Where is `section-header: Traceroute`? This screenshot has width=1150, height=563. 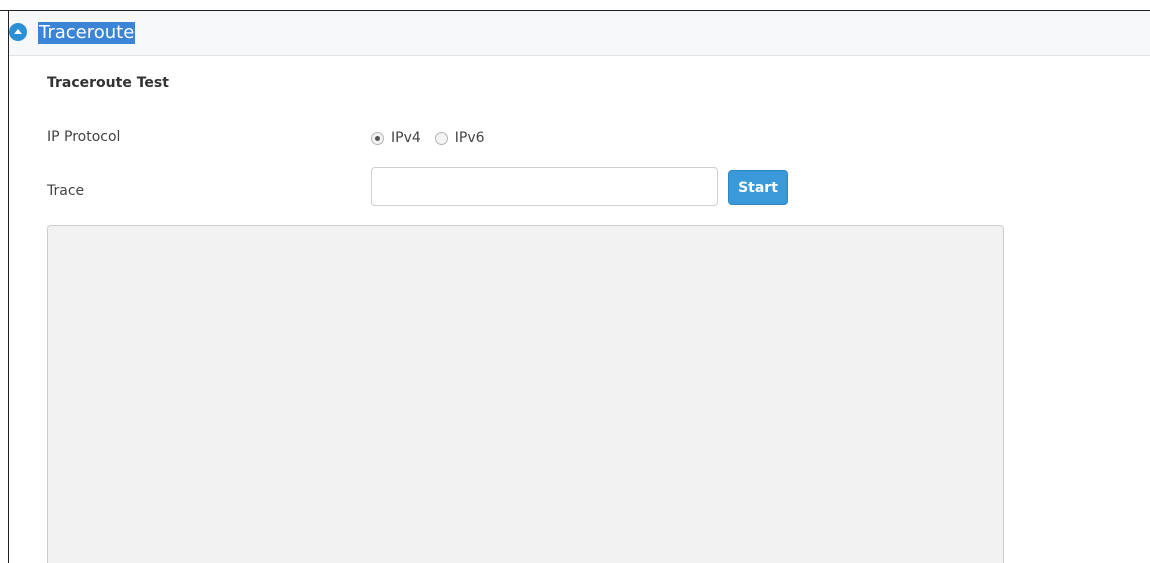 section-header: Traceroute is located at coordinates (579, 33).